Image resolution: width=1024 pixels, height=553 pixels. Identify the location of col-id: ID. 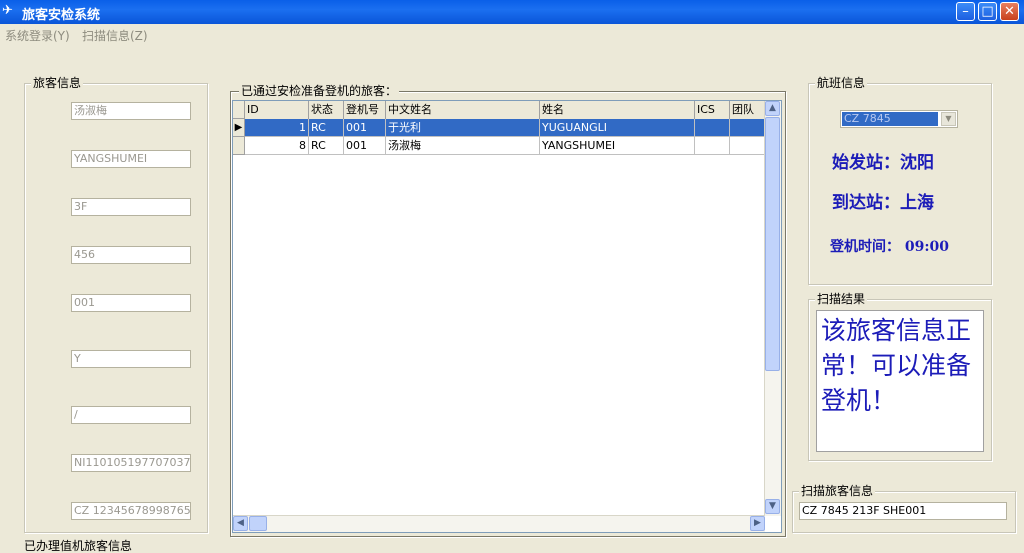
(277, 110).